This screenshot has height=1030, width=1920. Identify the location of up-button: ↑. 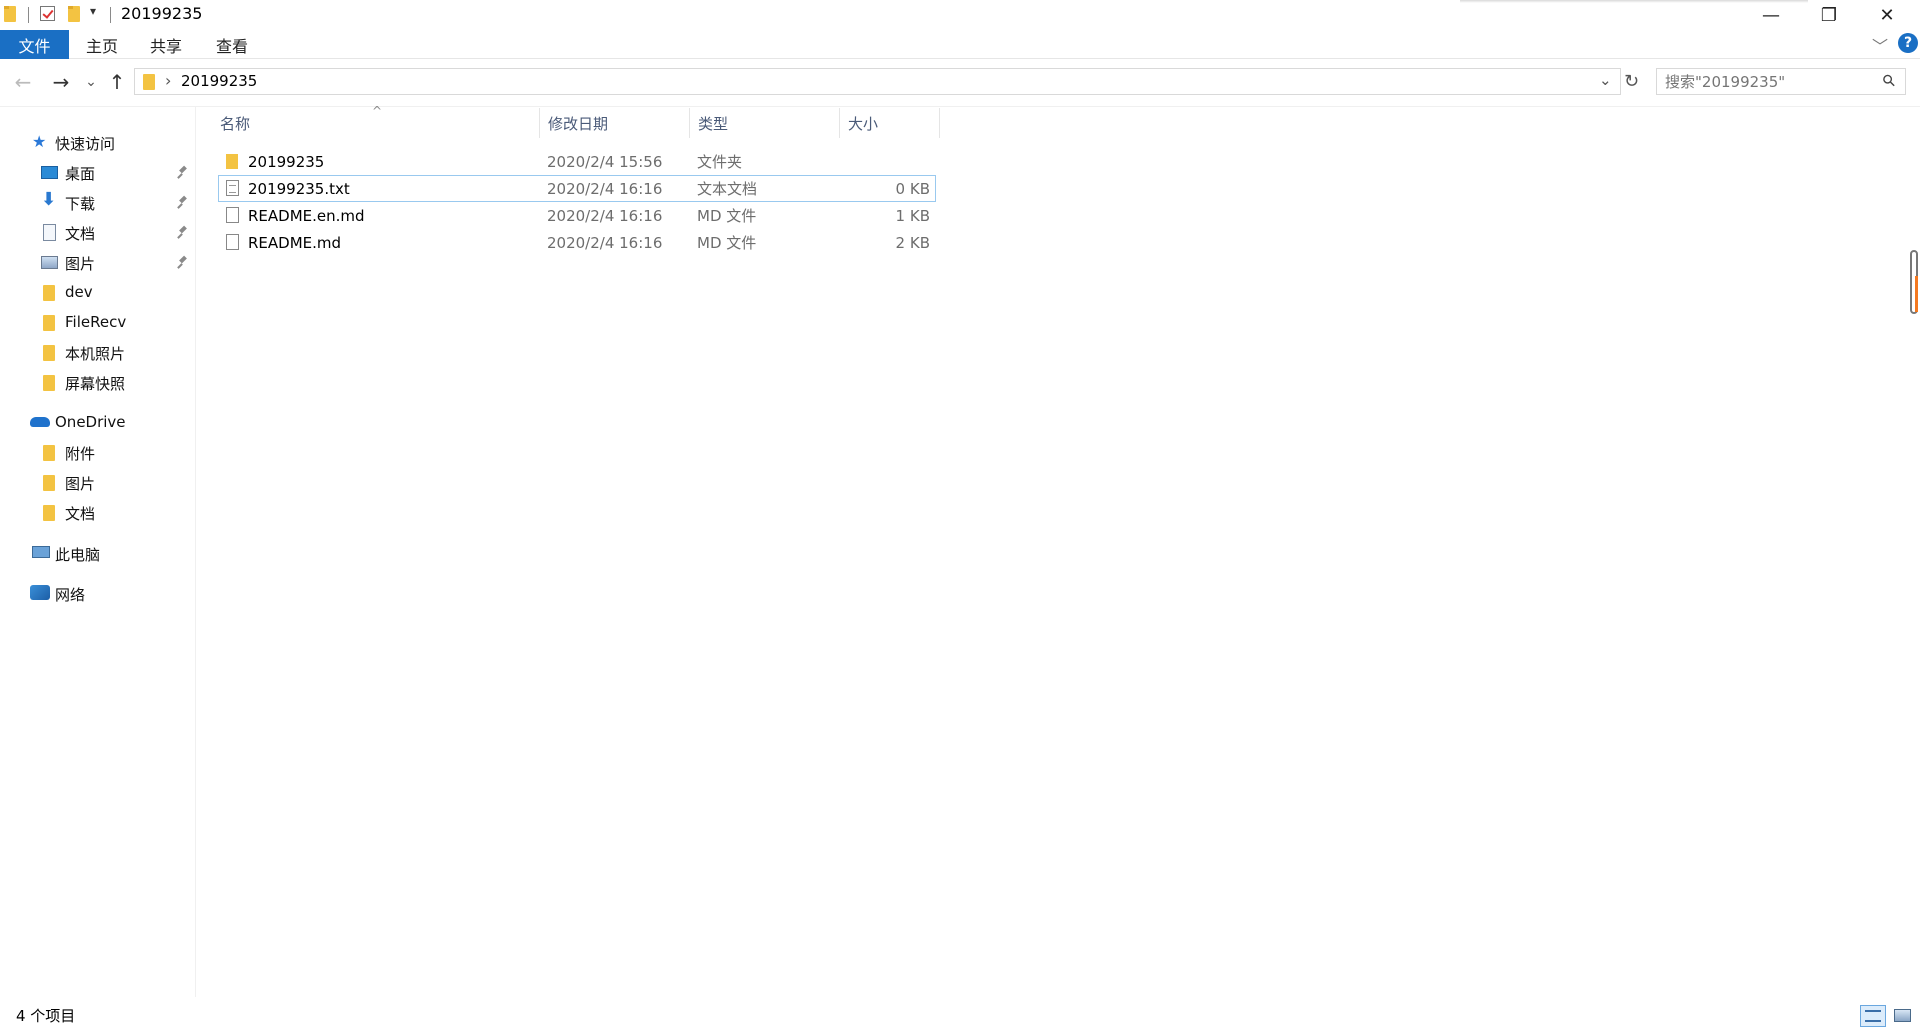
(117, 82).